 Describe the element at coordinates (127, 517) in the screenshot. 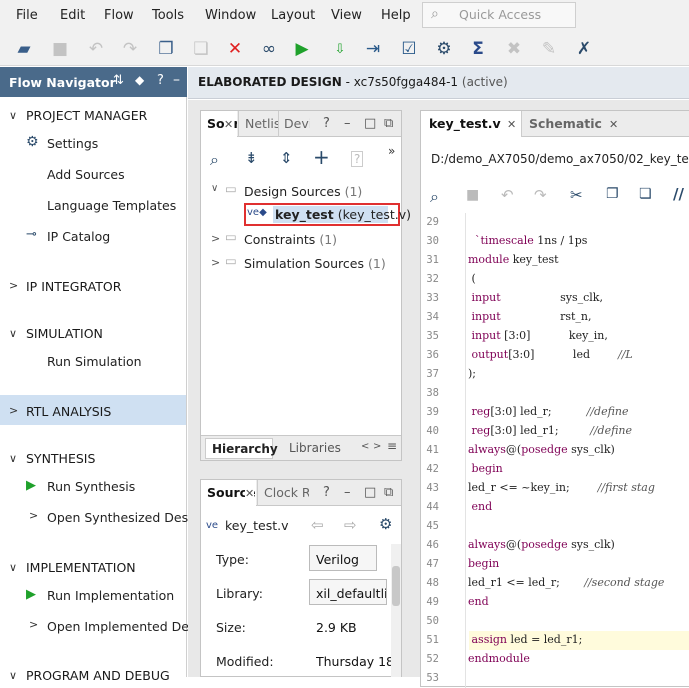

I see `nav-item-open-synthesized-design: Open Synthesized Design` at that location.